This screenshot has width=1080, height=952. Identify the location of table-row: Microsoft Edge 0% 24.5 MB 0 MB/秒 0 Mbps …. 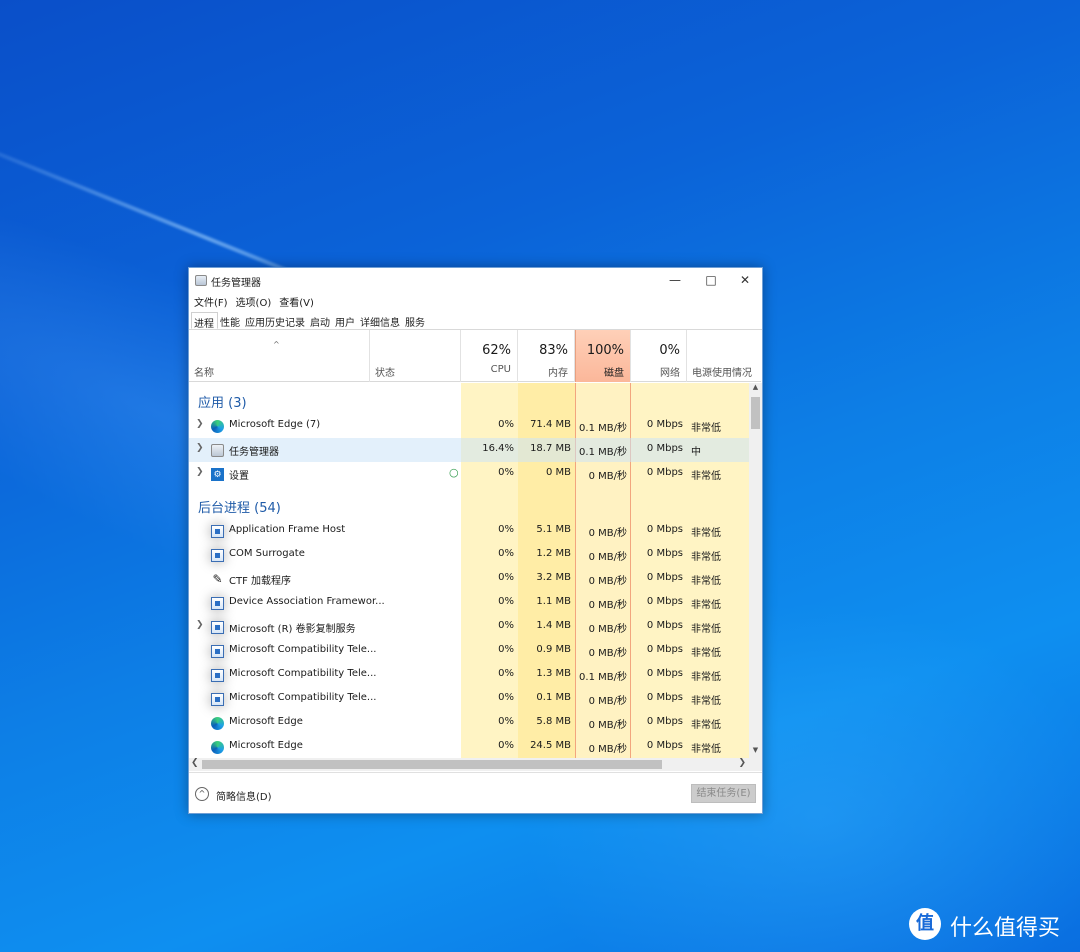
(469, 746).